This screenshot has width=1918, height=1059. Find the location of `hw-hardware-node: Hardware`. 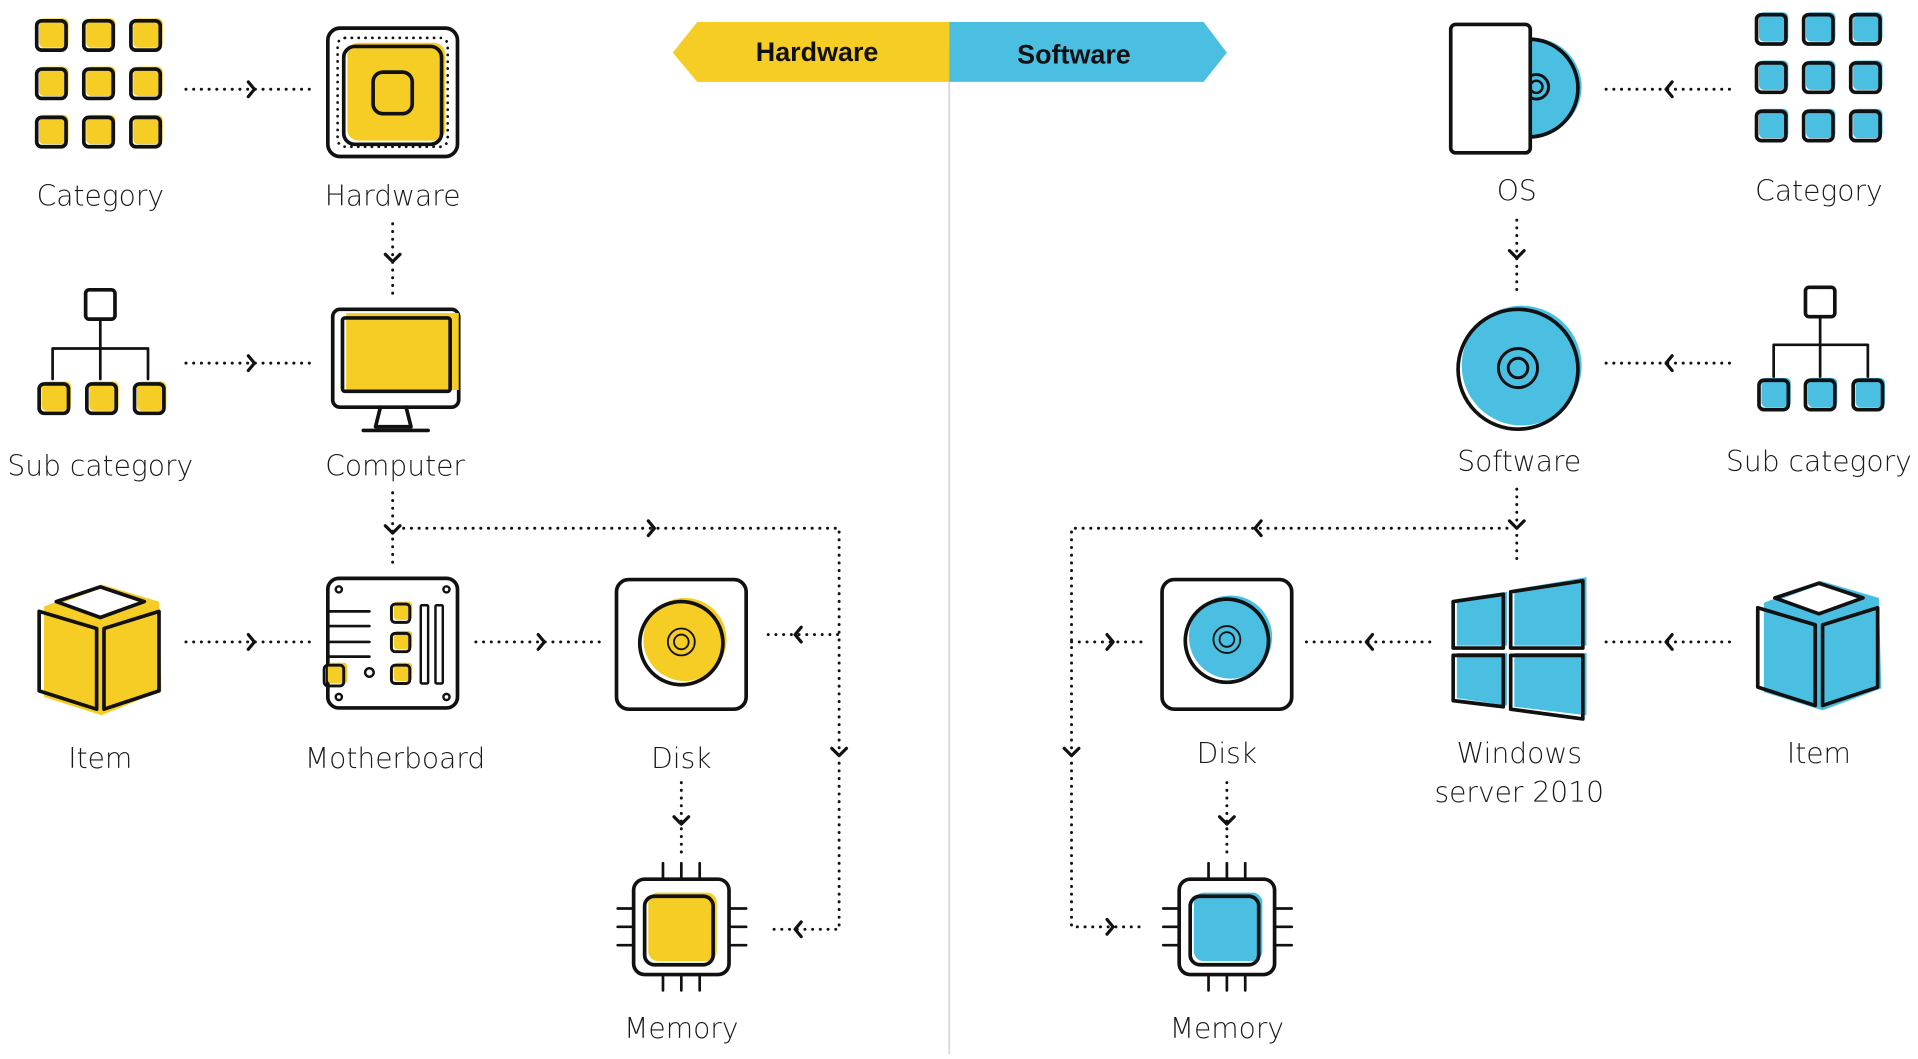

hw-hardware-node: Hardware is located at coordinates (393, 119).